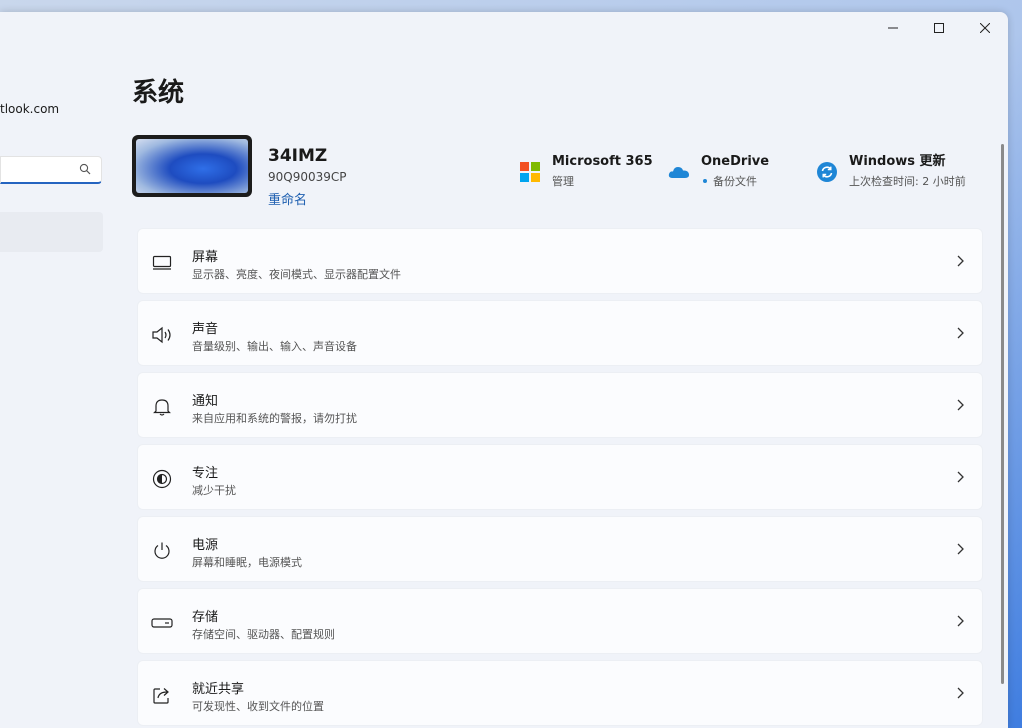  I want to click on search-input, so click(42, 169).